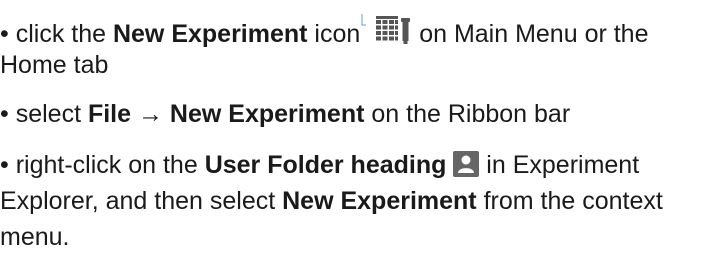  What do you see at coordinates (559, 165) in the screenshot?
I see `item3-post-text-1: in Experiment` at bounding box center [559, 165].